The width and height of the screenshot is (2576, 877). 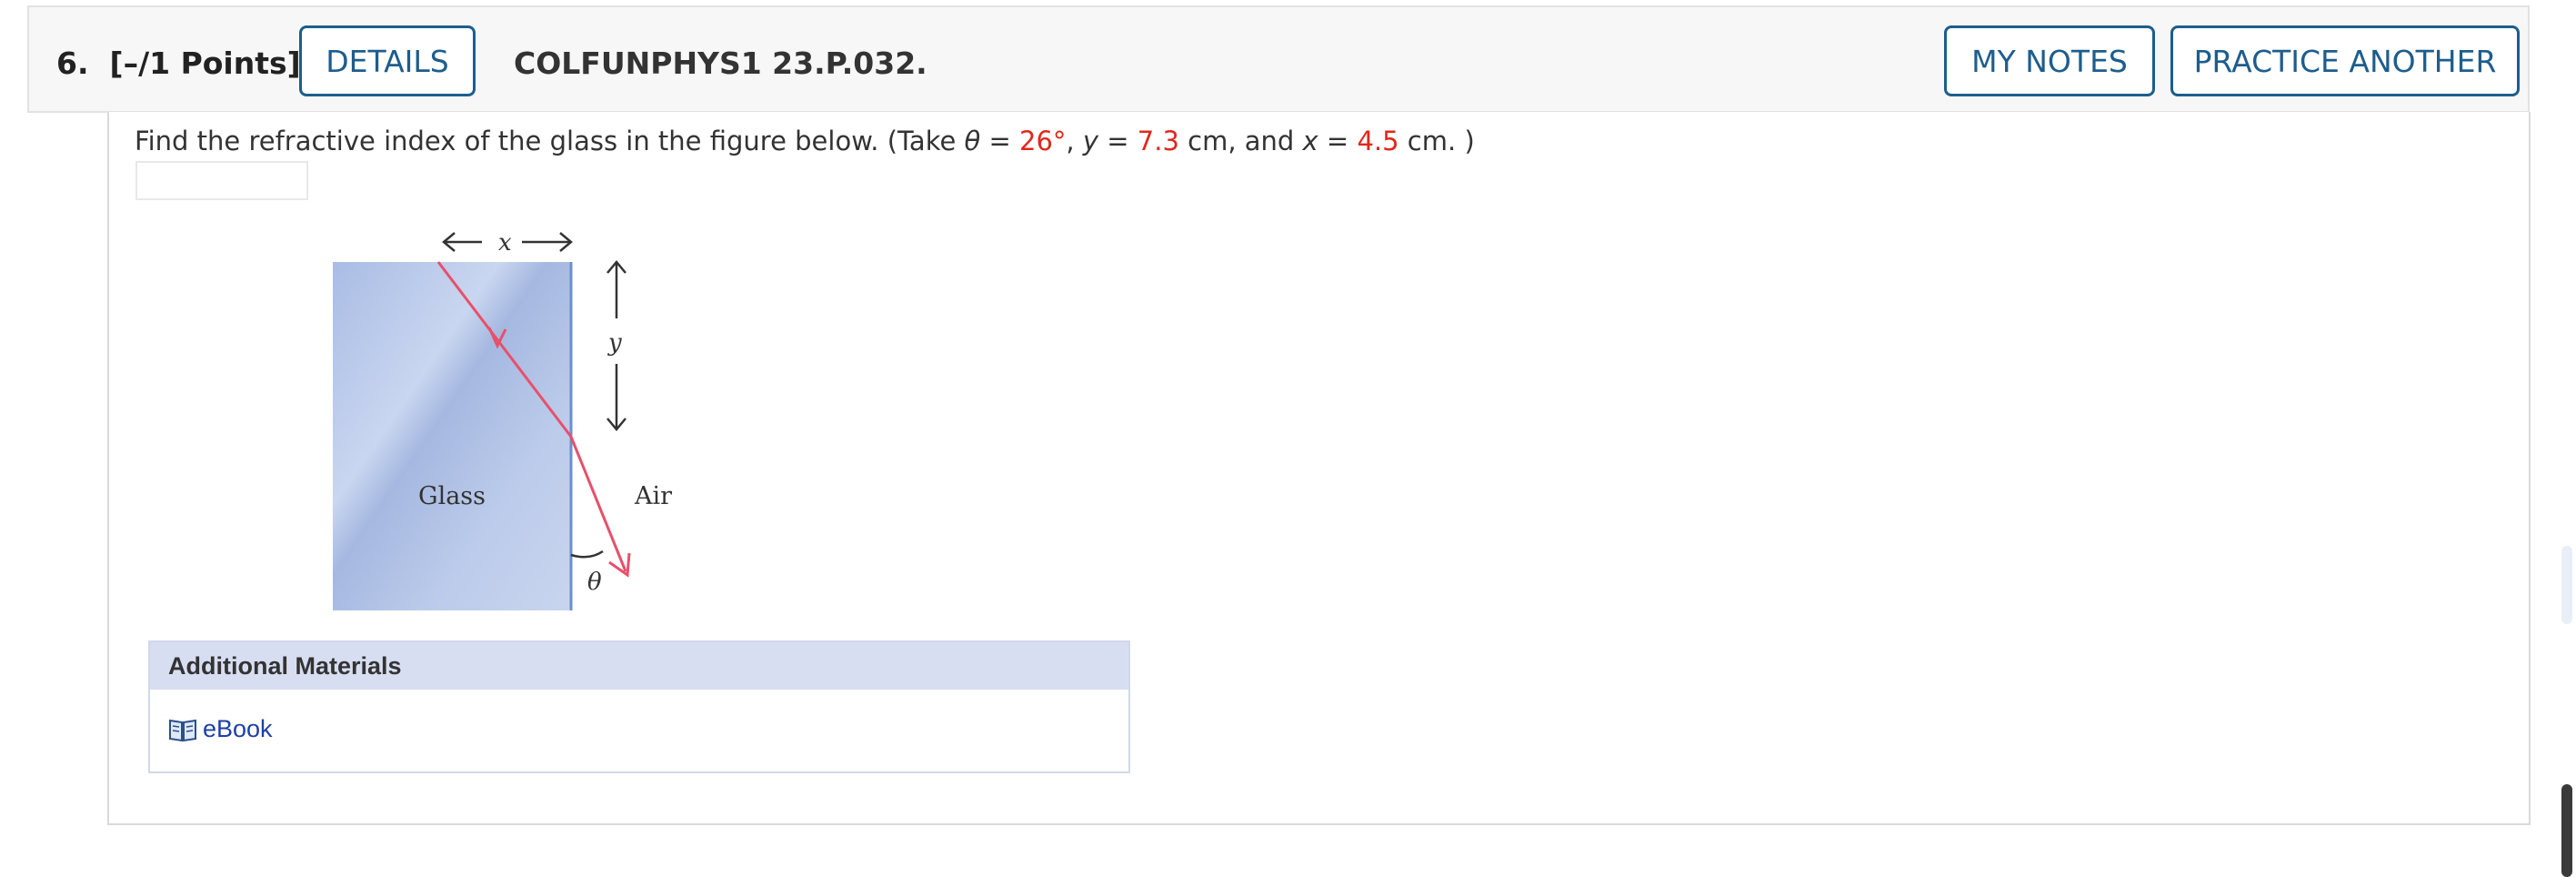 I want to click on theta-value: 26°, so click(x=1043, y=141).